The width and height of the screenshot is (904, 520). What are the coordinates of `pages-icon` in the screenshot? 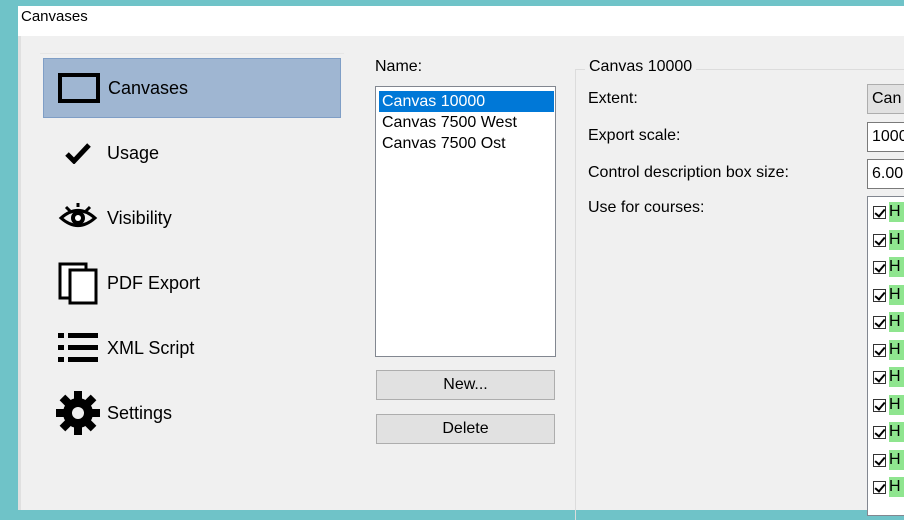 It's located at (78, 283).